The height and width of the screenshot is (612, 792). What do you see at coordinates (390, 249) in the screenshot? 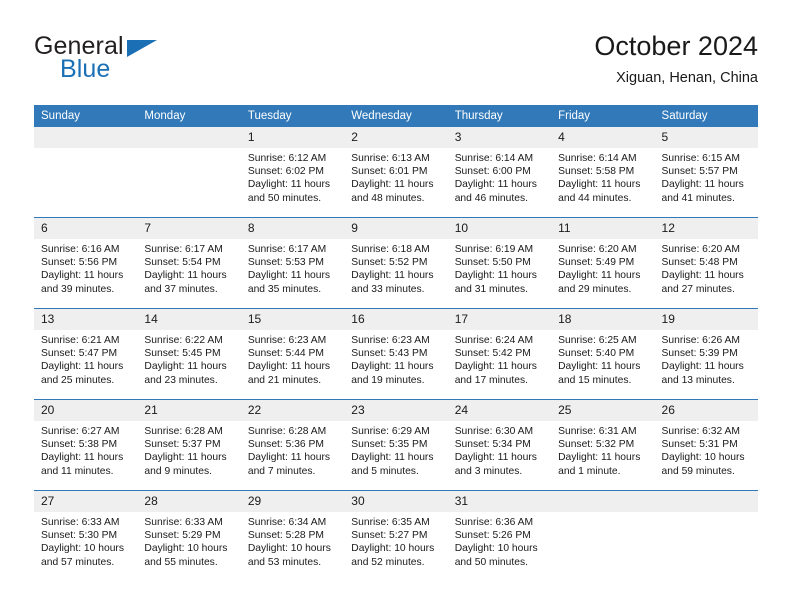
I see `sunrise-text: Sunrise: 6:18 AM` at bounding box center [390, 249].